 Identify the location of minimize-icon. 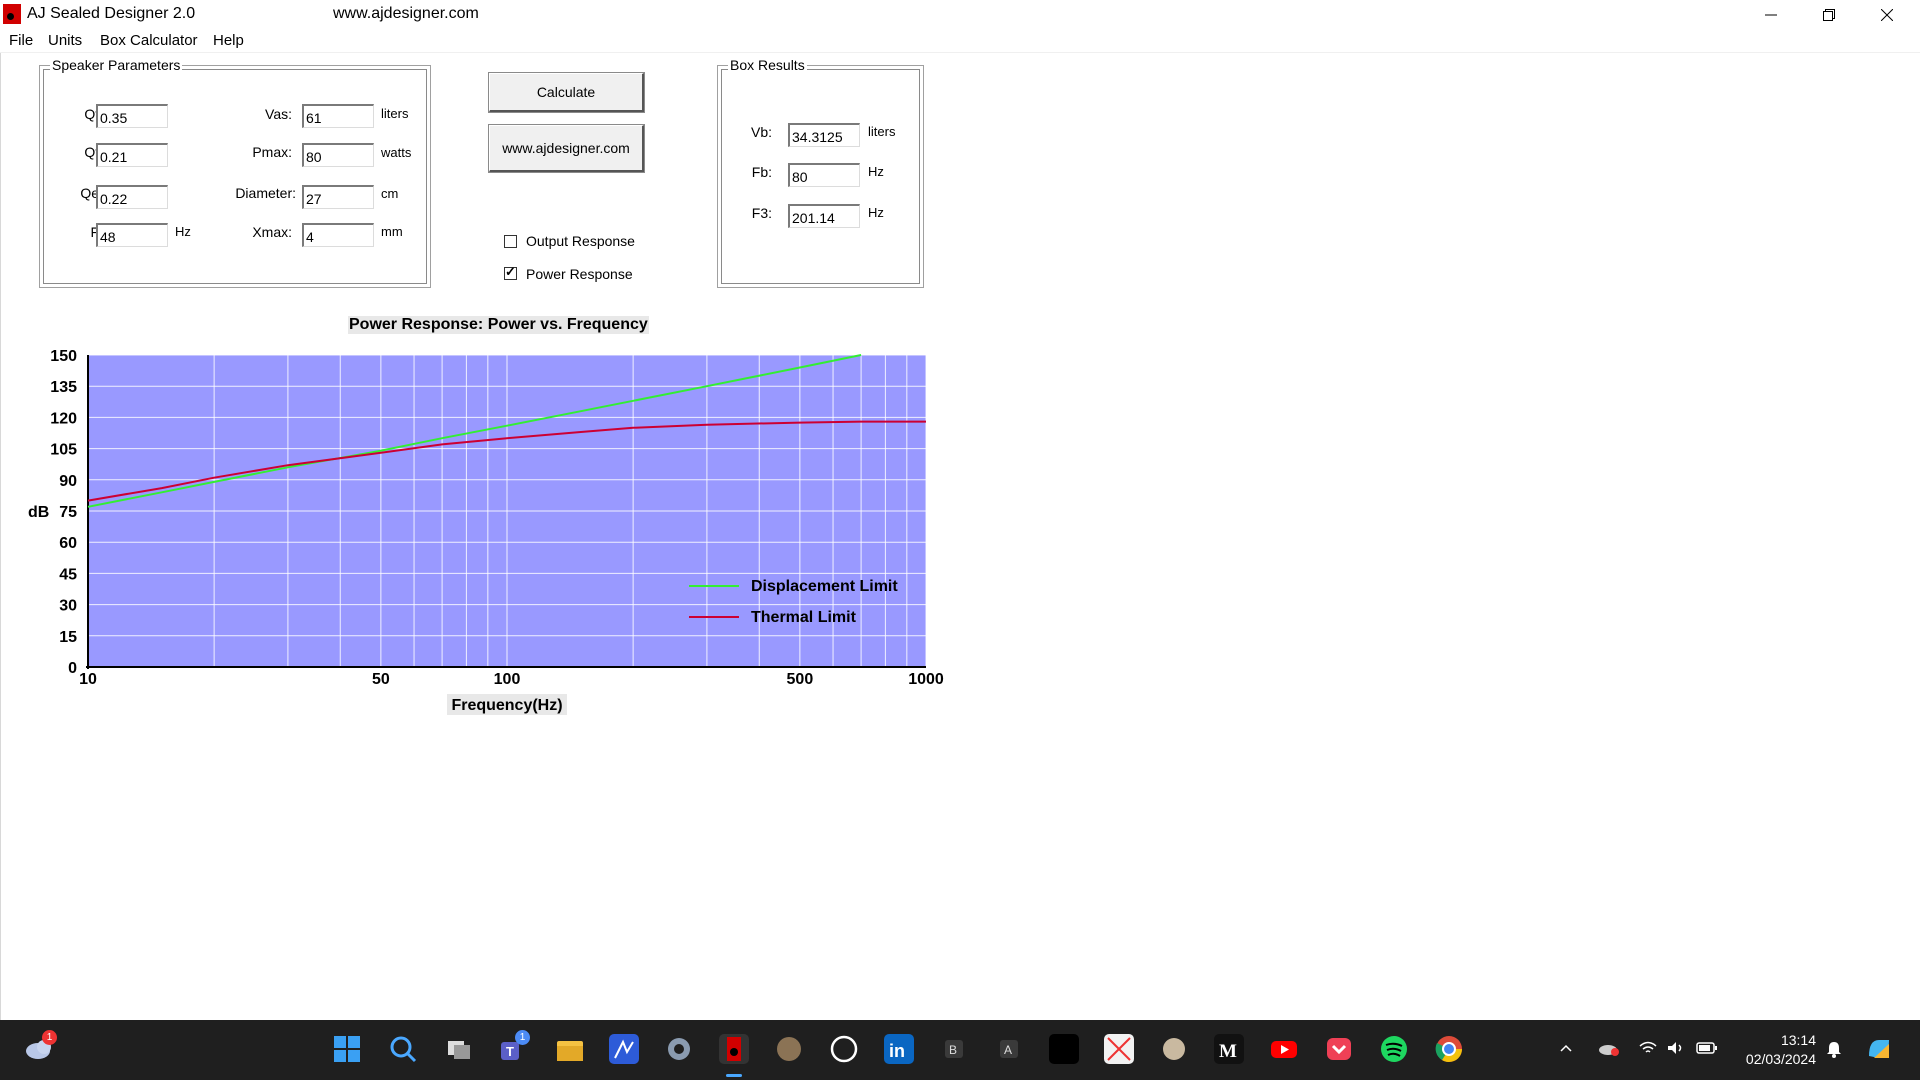
(1771, 15).